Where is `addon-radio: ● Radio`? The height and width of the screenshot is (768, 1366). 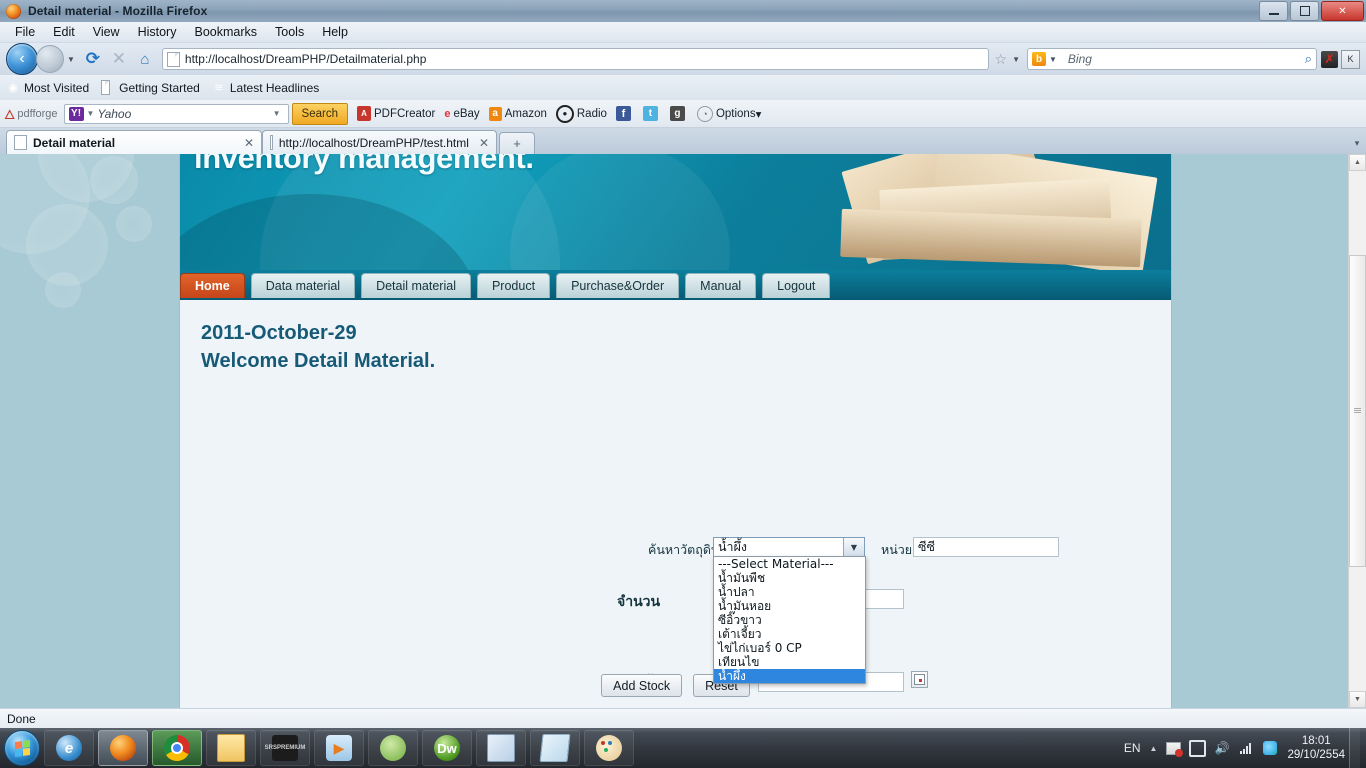 addon-radio: ● Radio is located at coordinates (581, 113).